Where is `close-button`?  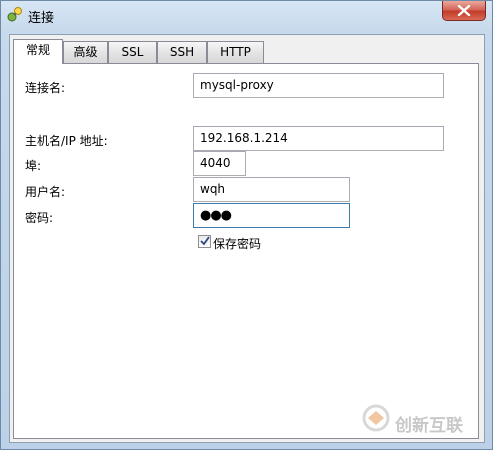
close-button is located at coordinates (464, 11).